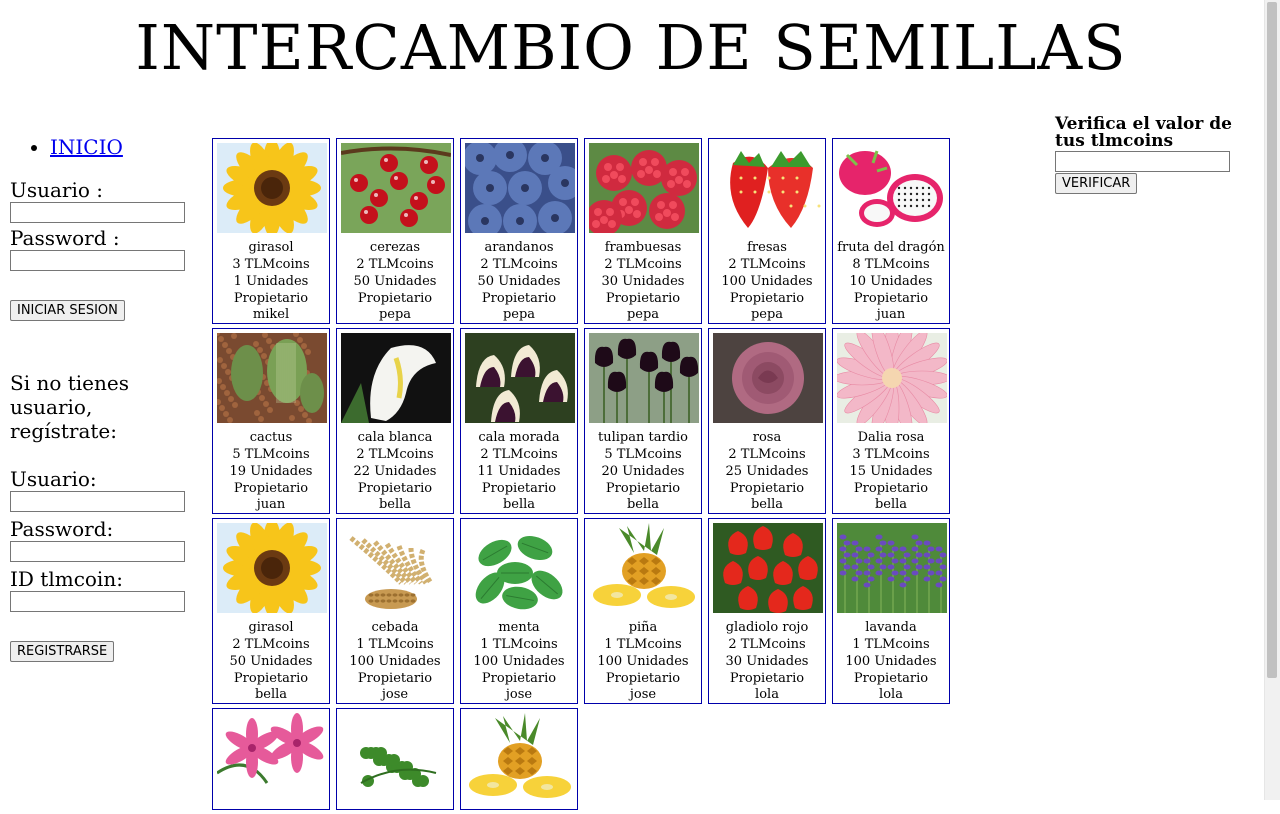  I want to click on product-image-dragonfruit, so click(892, 188).